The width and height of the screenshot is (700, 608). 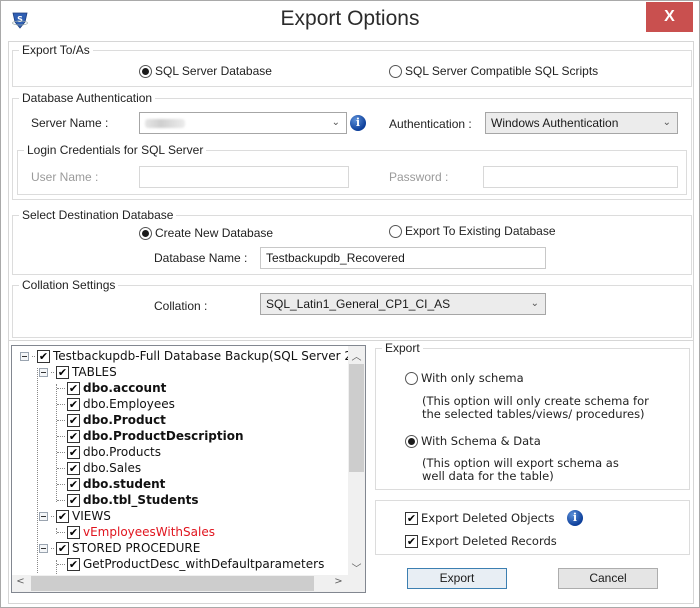 I want to click on radio-with-only-schema: With only schema, so click(x=464, y=378).